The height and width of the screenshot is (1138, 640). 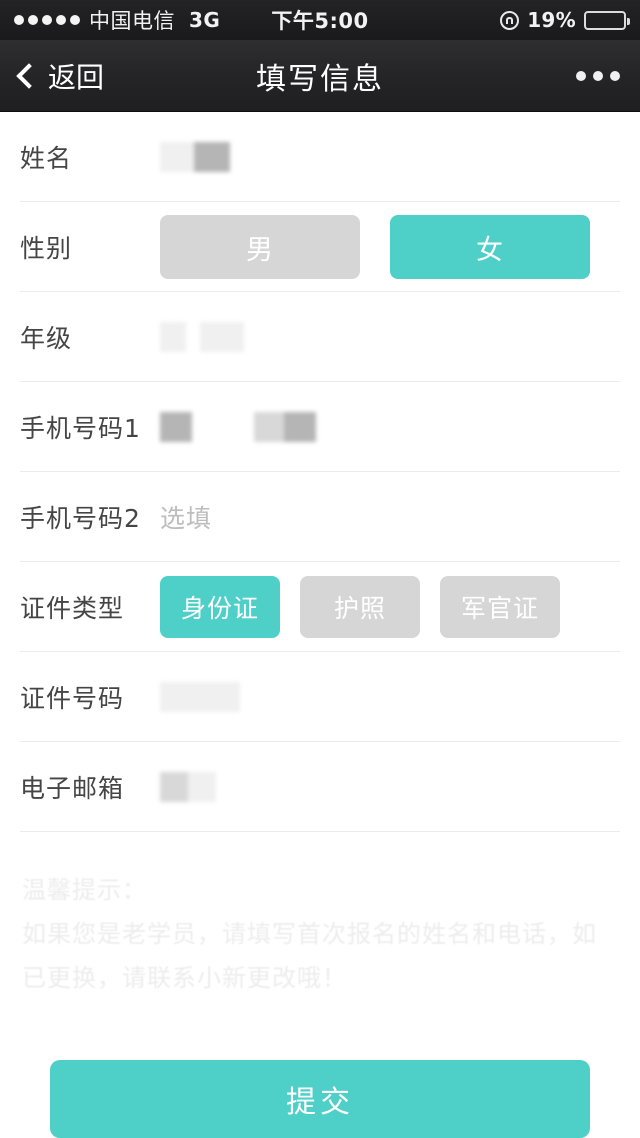 What do you see at coordinates (220, 607) in the screenshot?
I see `idtype-option-id-card: 身份证` at bounding box center [220, 607].